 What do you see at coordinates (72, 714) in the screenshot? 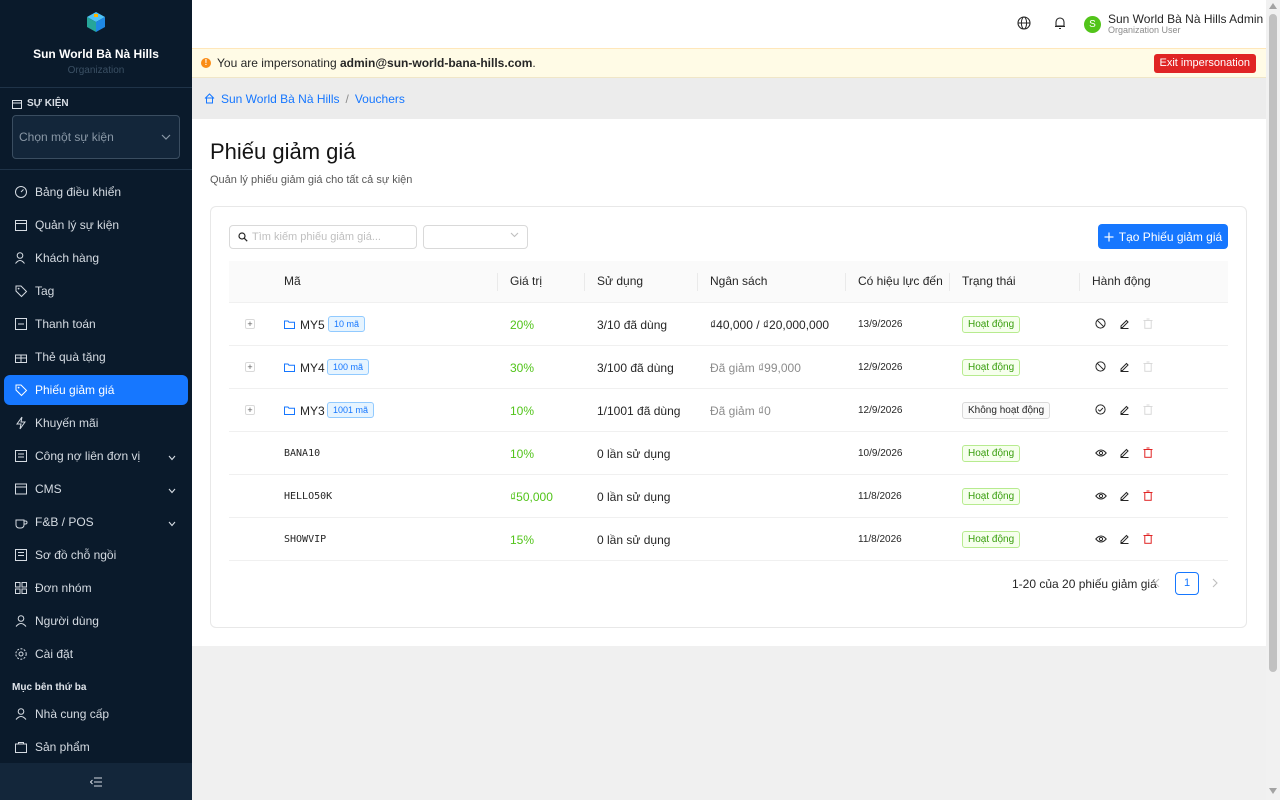
I see `sidebar-item-label: Nhà cung cấp` at bounding box center [72, 714].